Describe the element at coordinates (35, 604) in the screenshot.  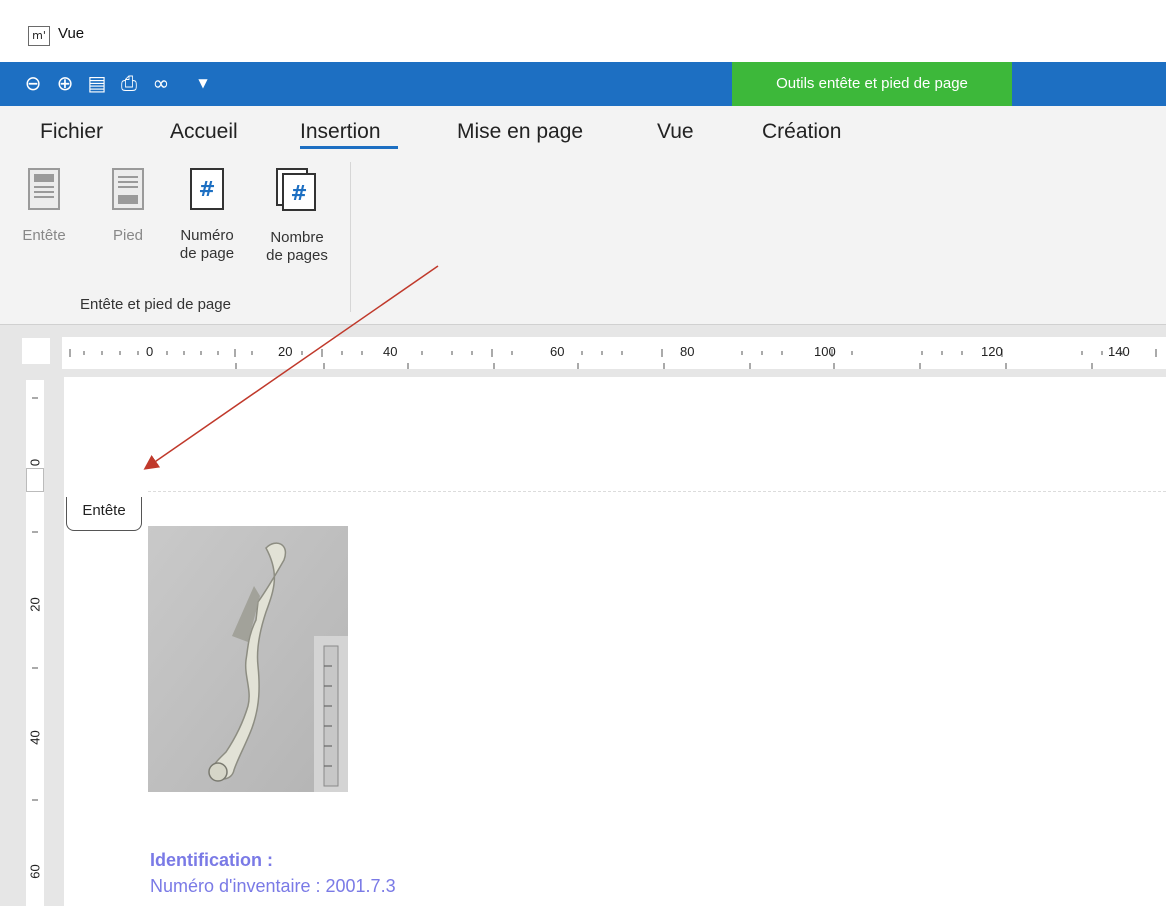
I see `vruler-mark-20: 20` at that location.